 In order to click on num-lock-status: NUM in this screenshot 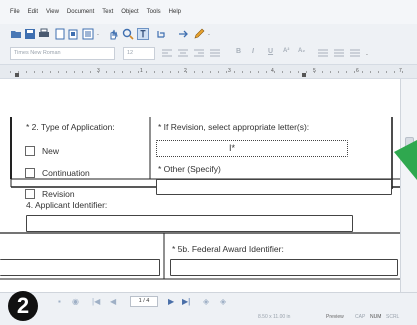, I will do `click(376, 317)`.